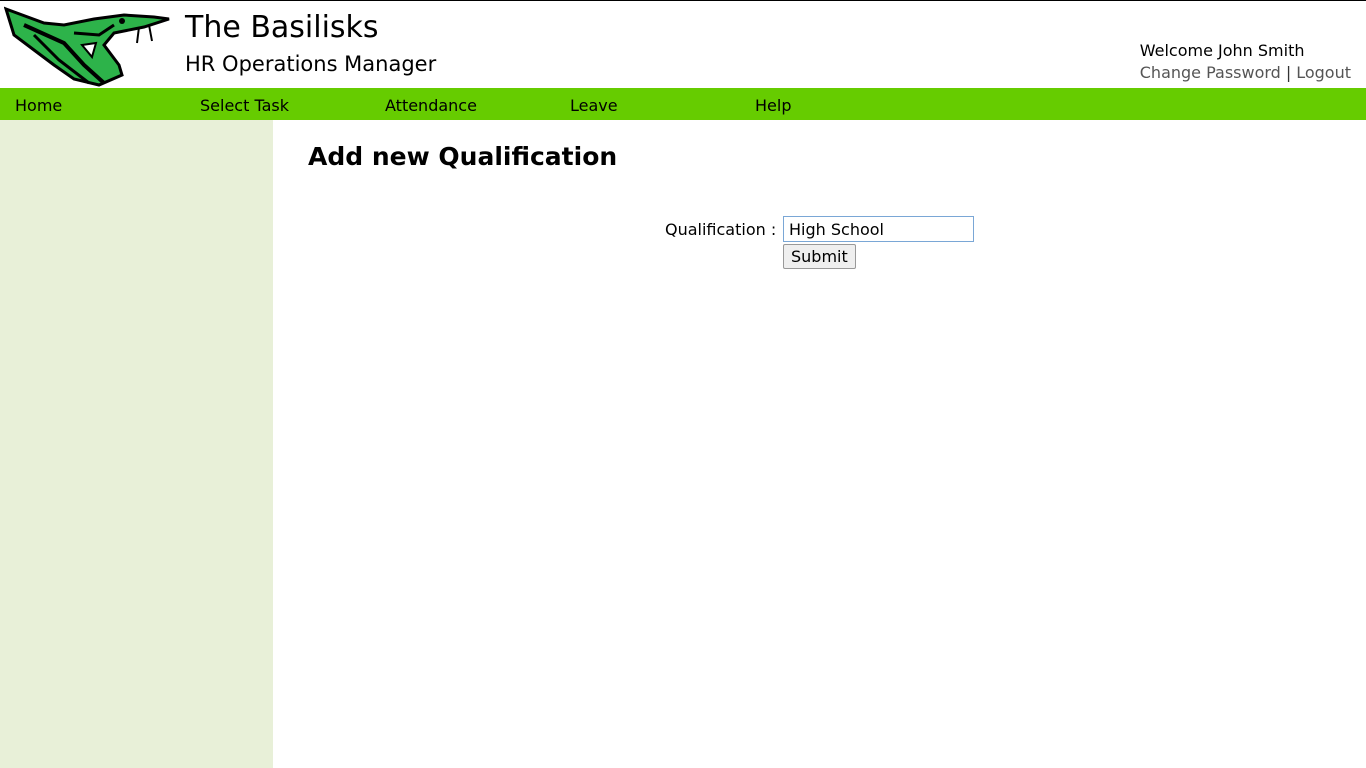  Describe the element at coordinates (282, 27) in the screenshot. I see `app-title: The Basilisks` at that location.